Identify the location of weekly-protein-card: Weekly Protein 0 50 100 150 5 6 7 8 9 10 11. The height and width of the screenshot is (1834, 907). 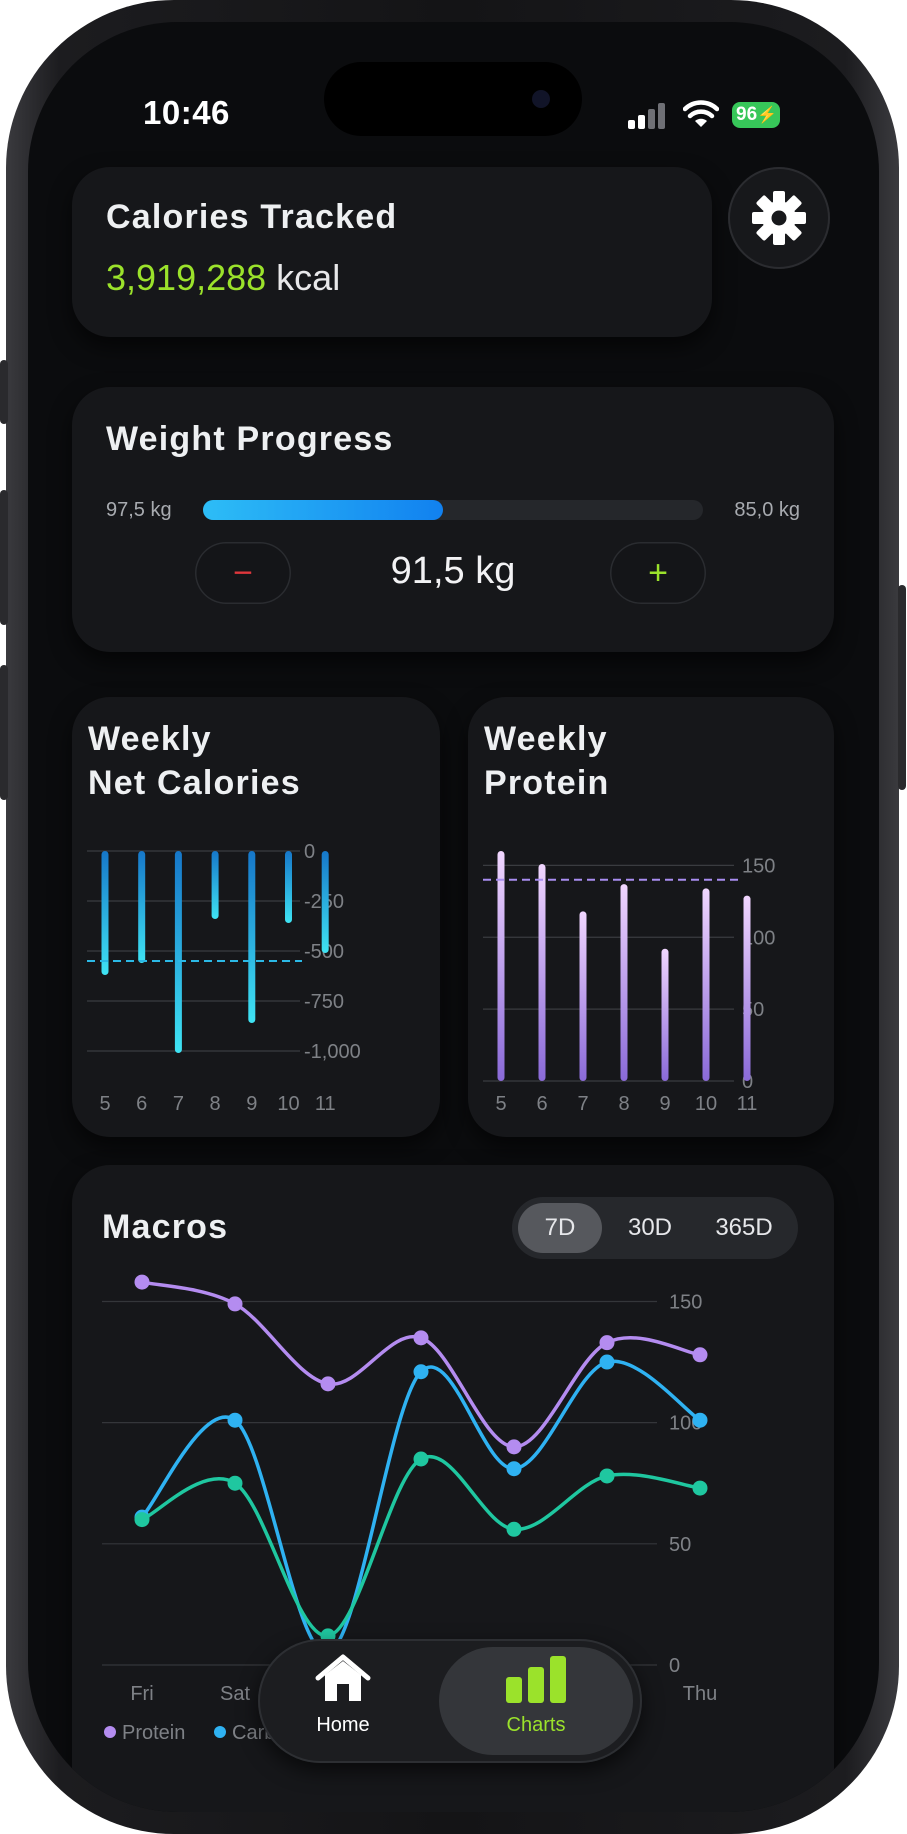
(651, 917).